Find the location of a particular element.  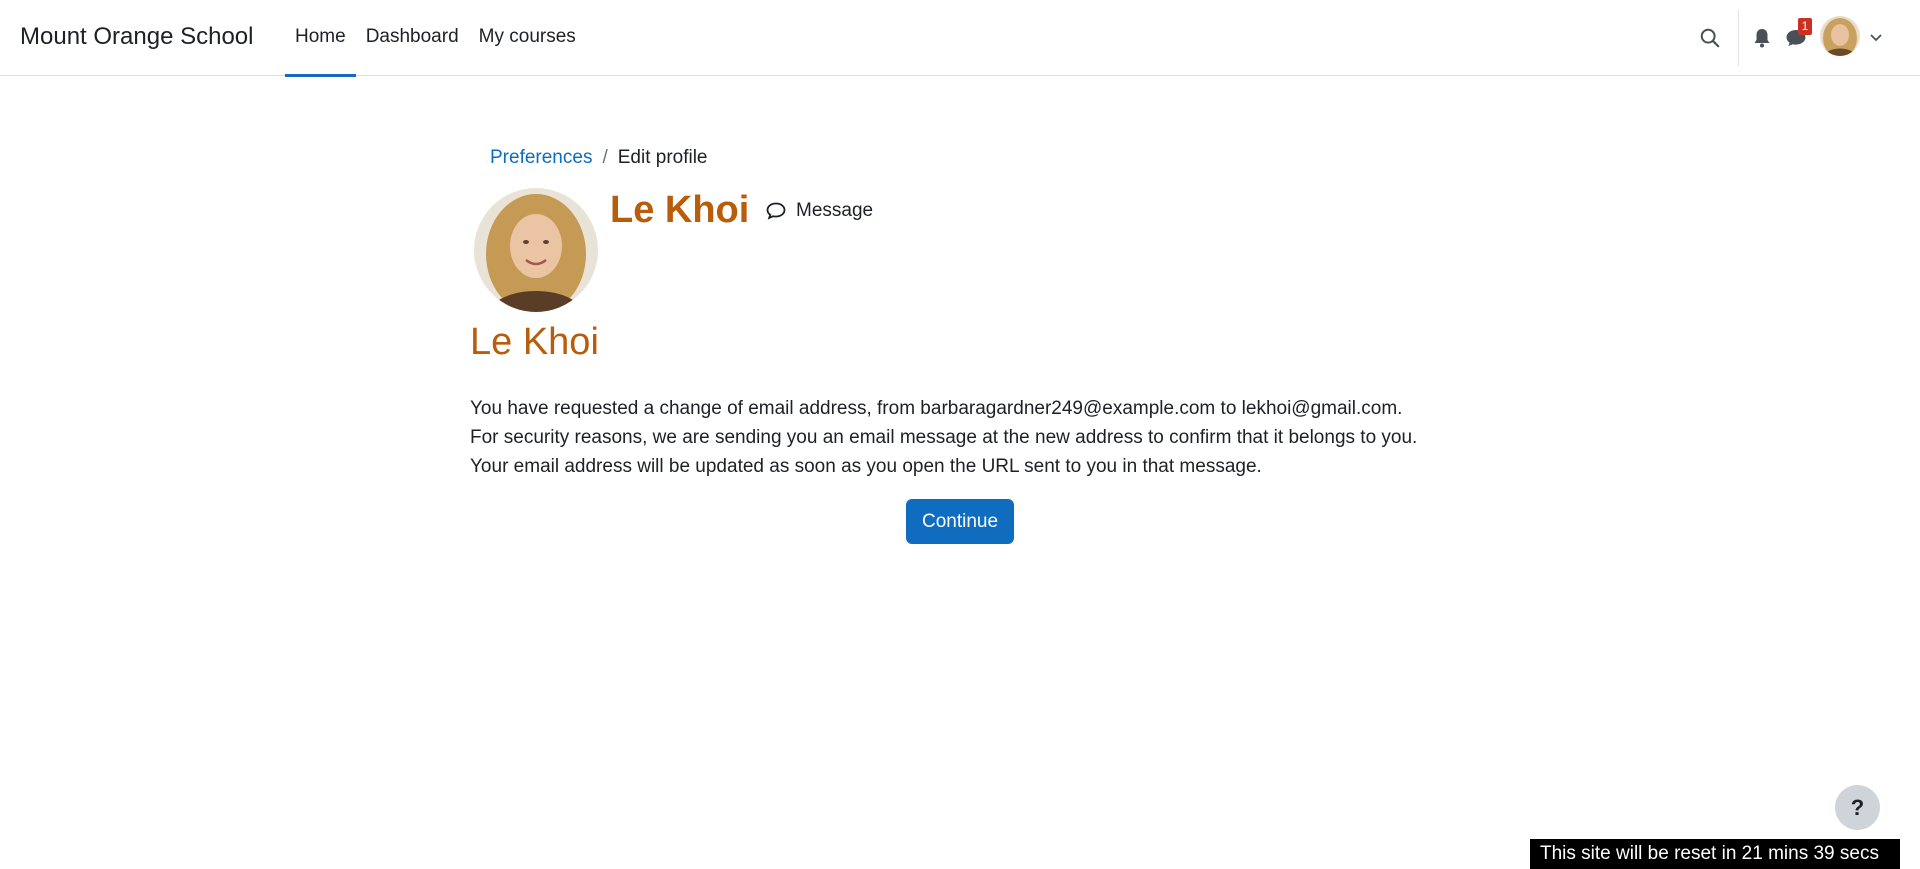

chevron-down-icon is located at coordinates (1876, 38).